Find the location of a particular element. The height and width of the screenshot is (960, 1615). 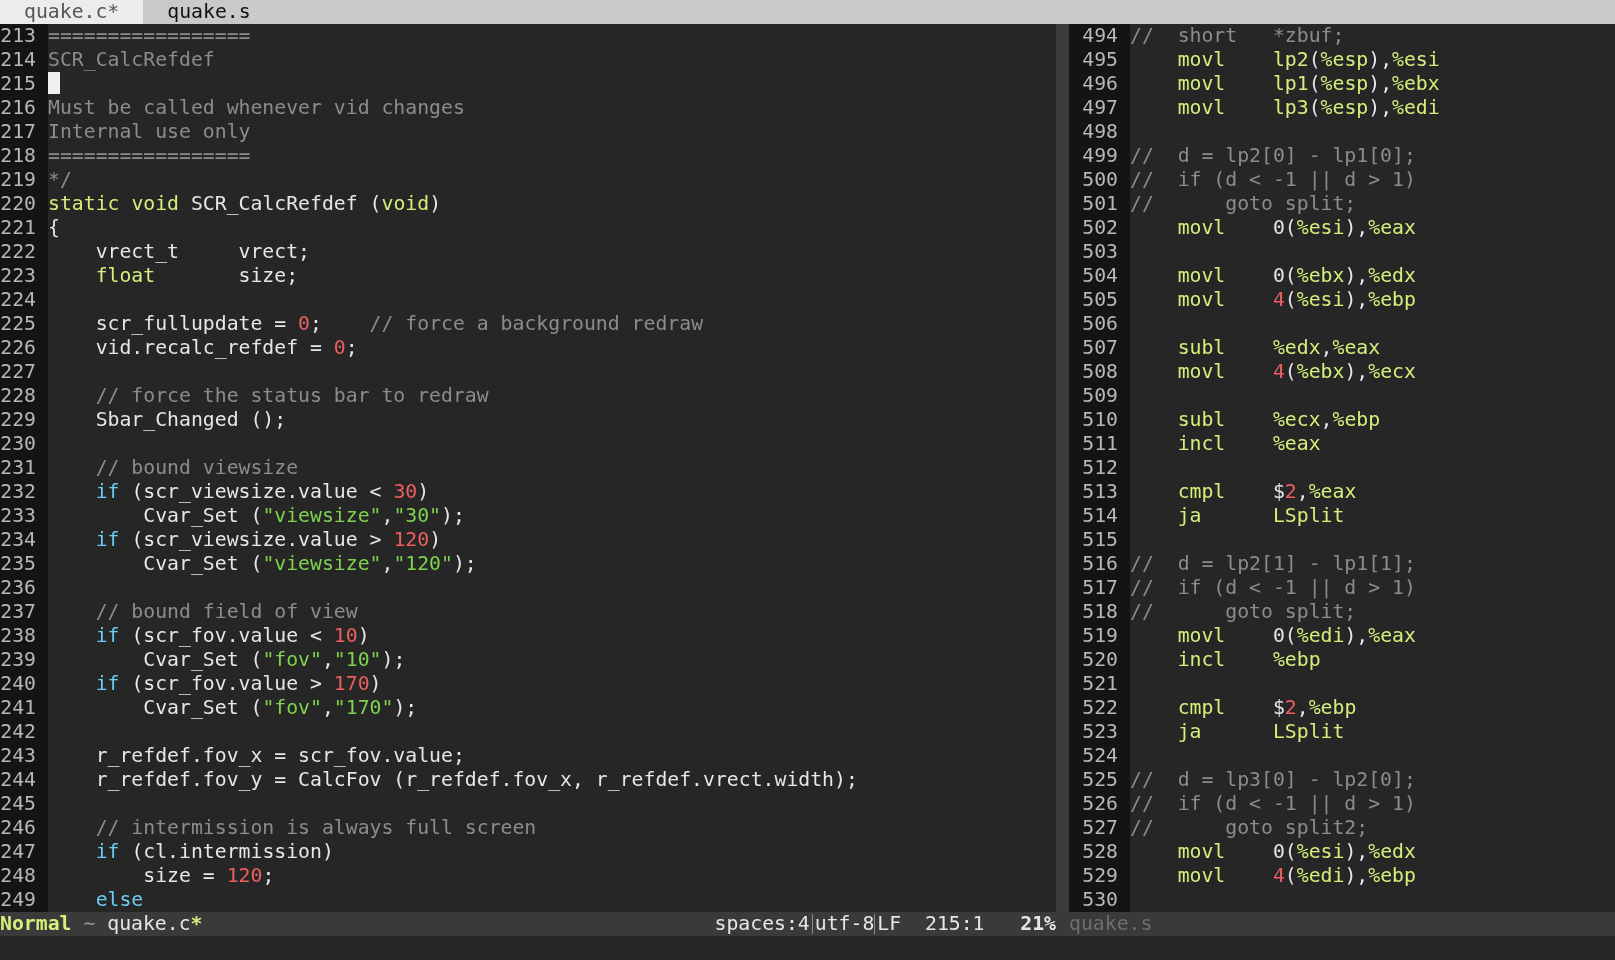

line-number: 247 is located at coordinates (24, 852).